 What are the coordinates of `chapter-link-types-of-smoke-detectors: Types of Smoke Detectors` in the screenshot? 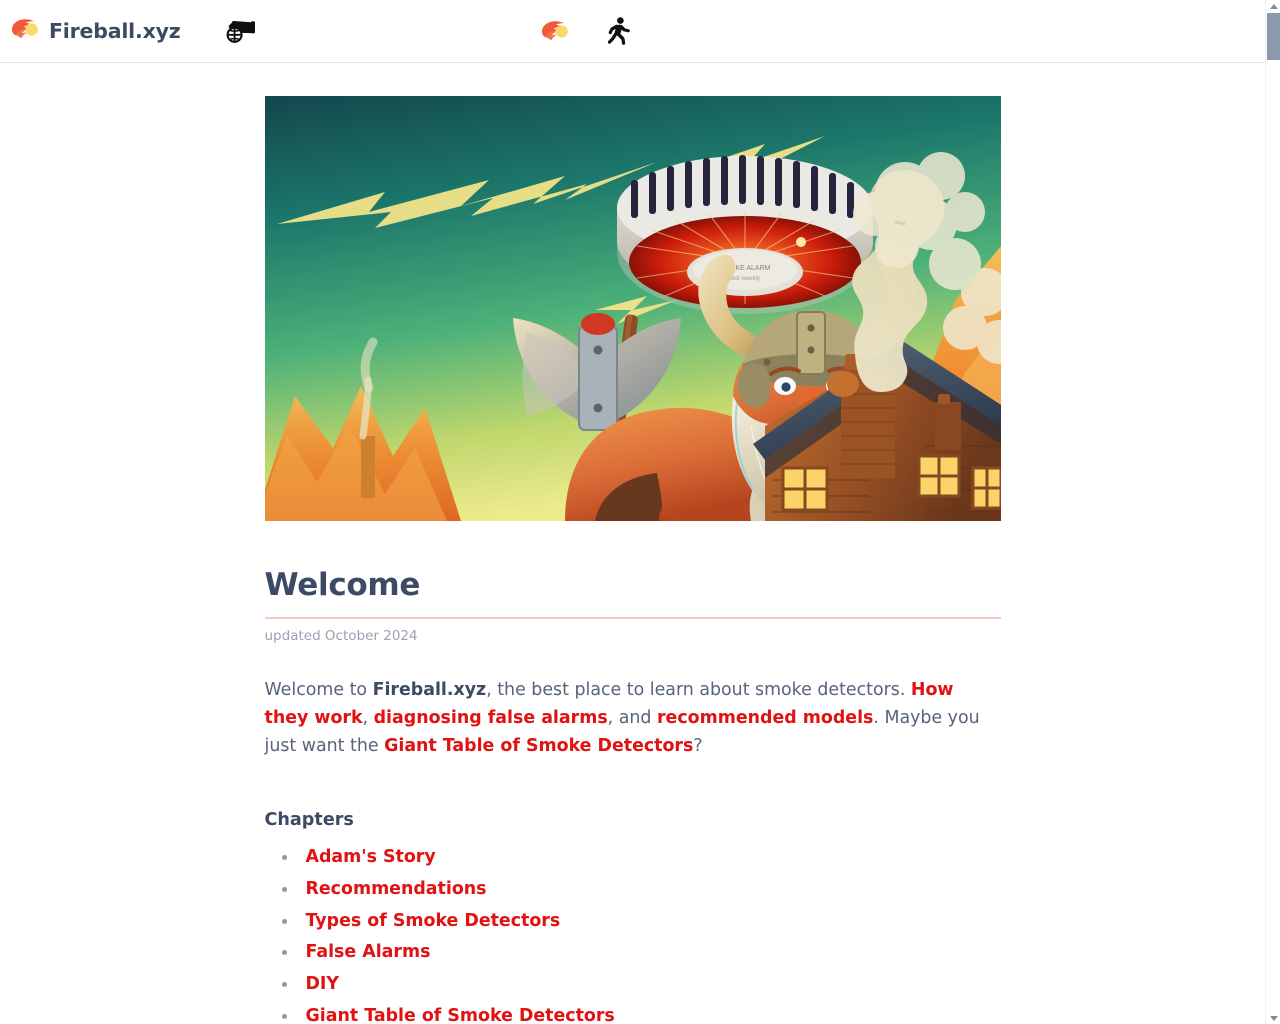 It's located at (433, 921).